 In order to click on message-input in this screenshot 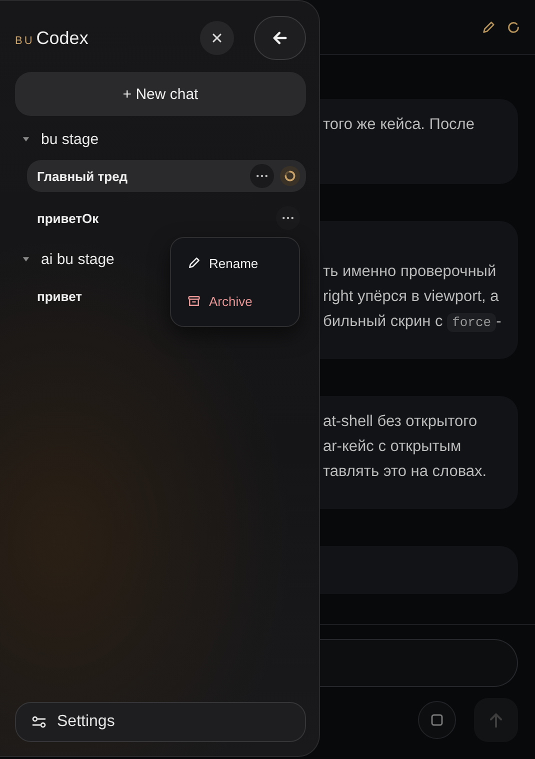, I will do `click(419, 663)`.